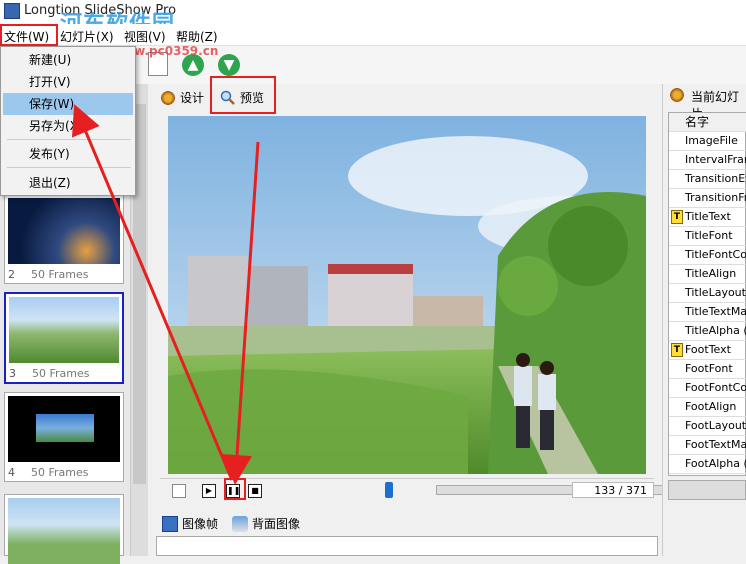 This screenshot has width=746, height=564. Describe the element at coordinates (12, 11) in the screenshot. I see `app-icon` at that location.